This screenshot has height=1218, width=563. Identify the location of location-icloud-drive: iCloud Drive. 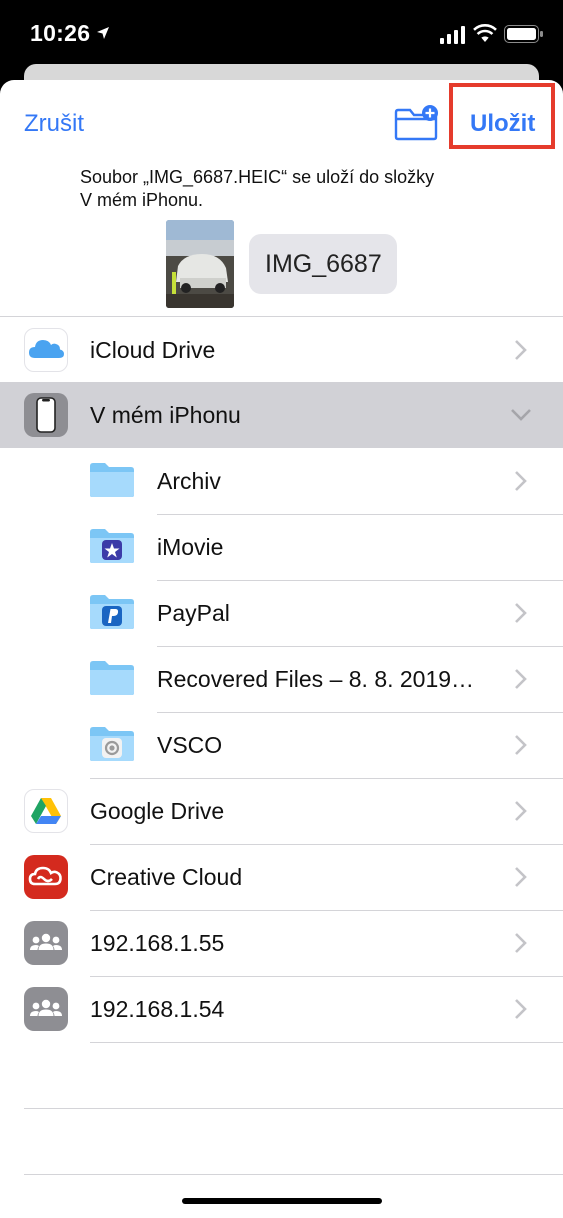
(281, 350).